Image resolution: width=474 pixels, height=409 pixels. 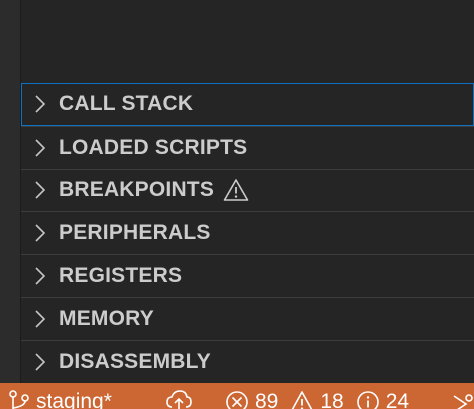 What do you see at coordinates (368, 399) in the screenshot?
I see `info-icon` at bounding box center [368, 399].